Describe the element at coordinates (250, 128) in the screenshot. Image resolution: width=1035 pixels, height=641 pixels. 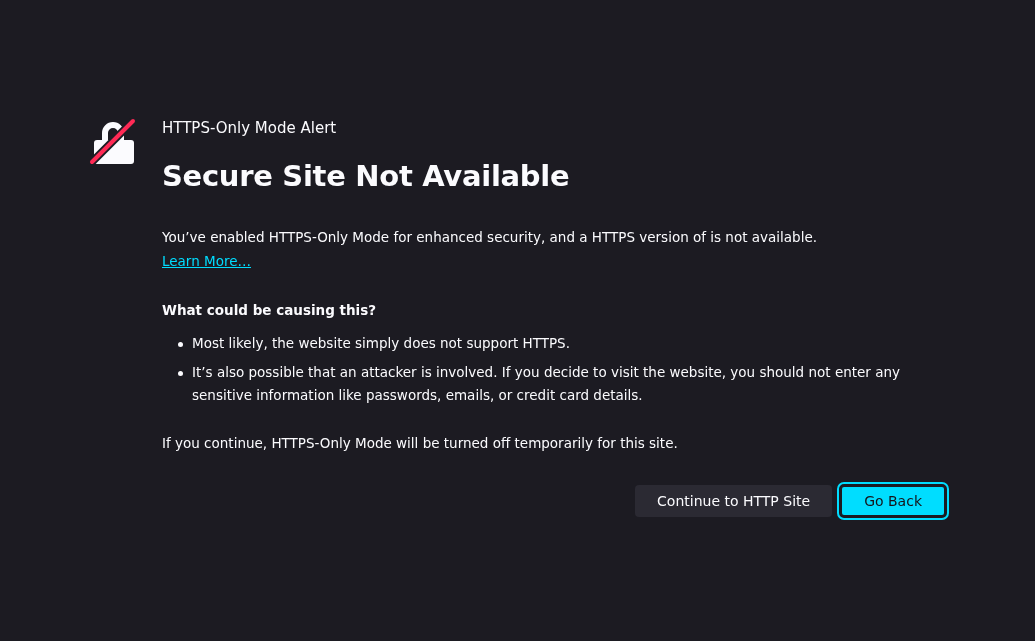
I see `alert-label: HTTPS-Only Mode Alert` at that location.